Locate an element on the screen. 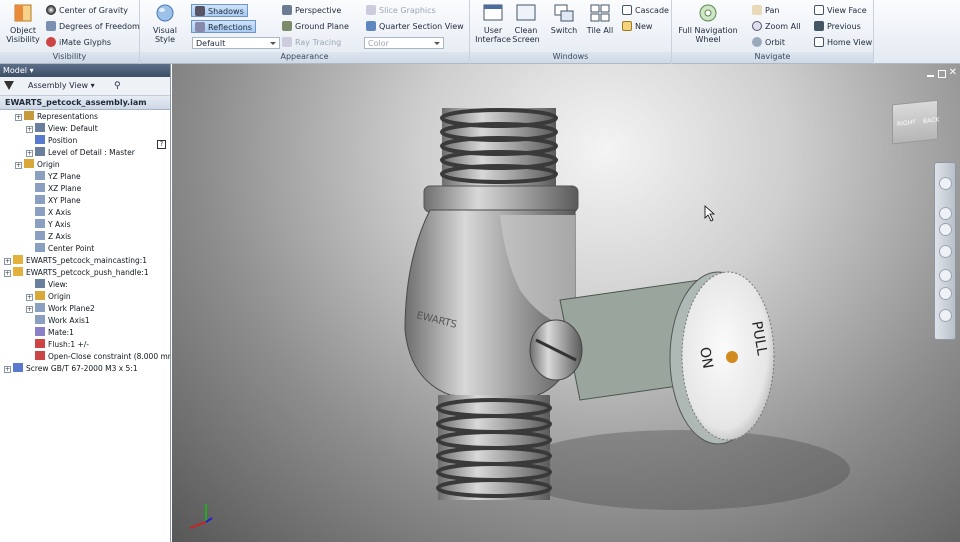 This screenshot has width=960, height=542. view-face-icon is located at coordinates (819, 10).